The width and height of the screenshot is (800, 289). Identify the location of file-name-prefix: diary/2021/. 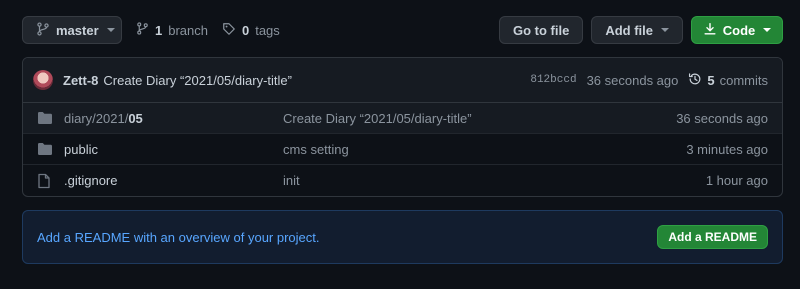
(96, 118).